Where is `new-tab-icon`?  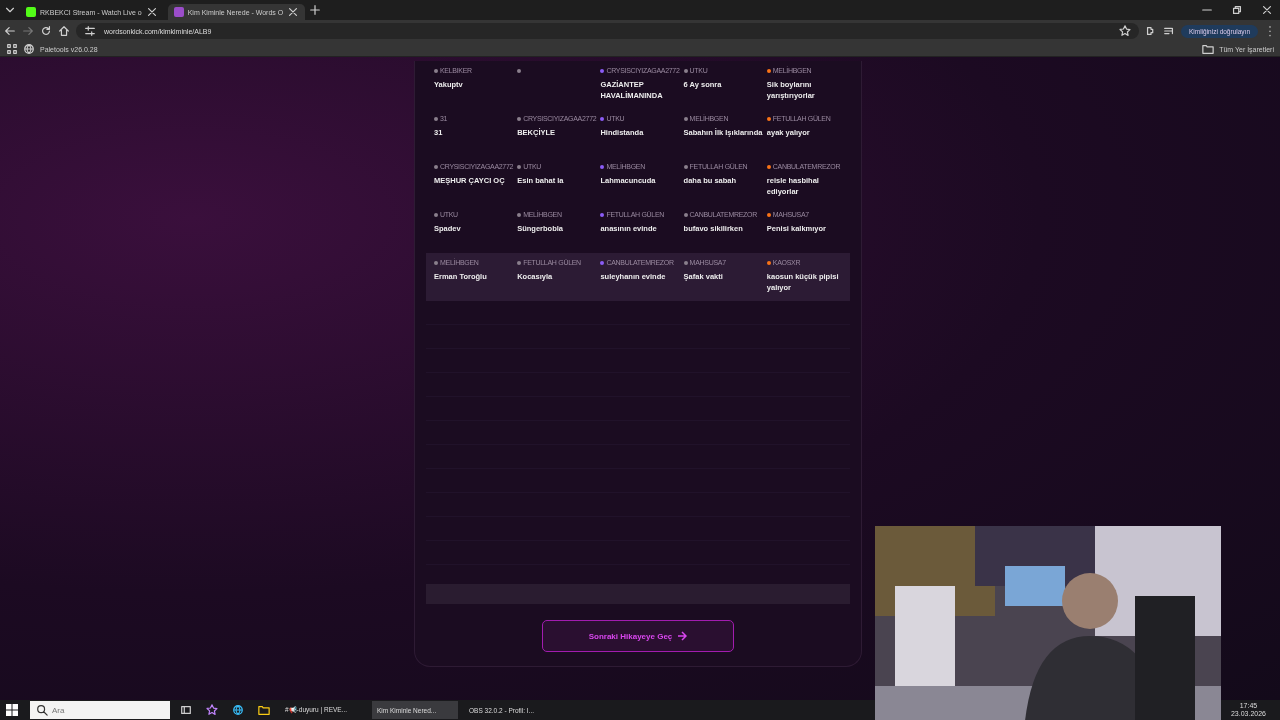 new-tab-icon is located at coordinates (315, 10).